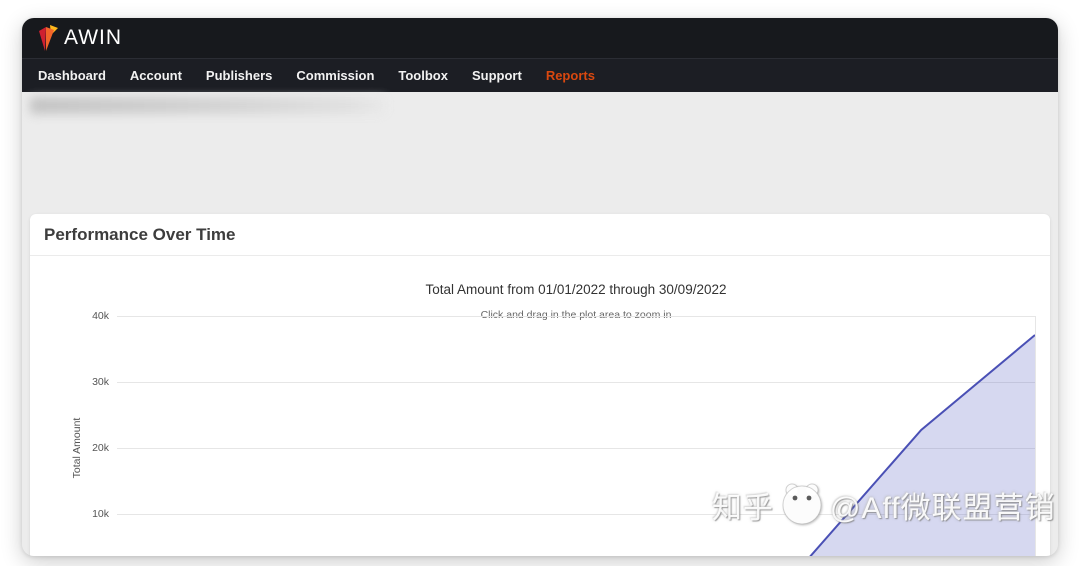 The width and height of the screenshot is (1080, 566). What do you see at coordinates (570, 75) in the screenshot?
I see `nav-item-reports: Reports` at bounding box center [570, 75].